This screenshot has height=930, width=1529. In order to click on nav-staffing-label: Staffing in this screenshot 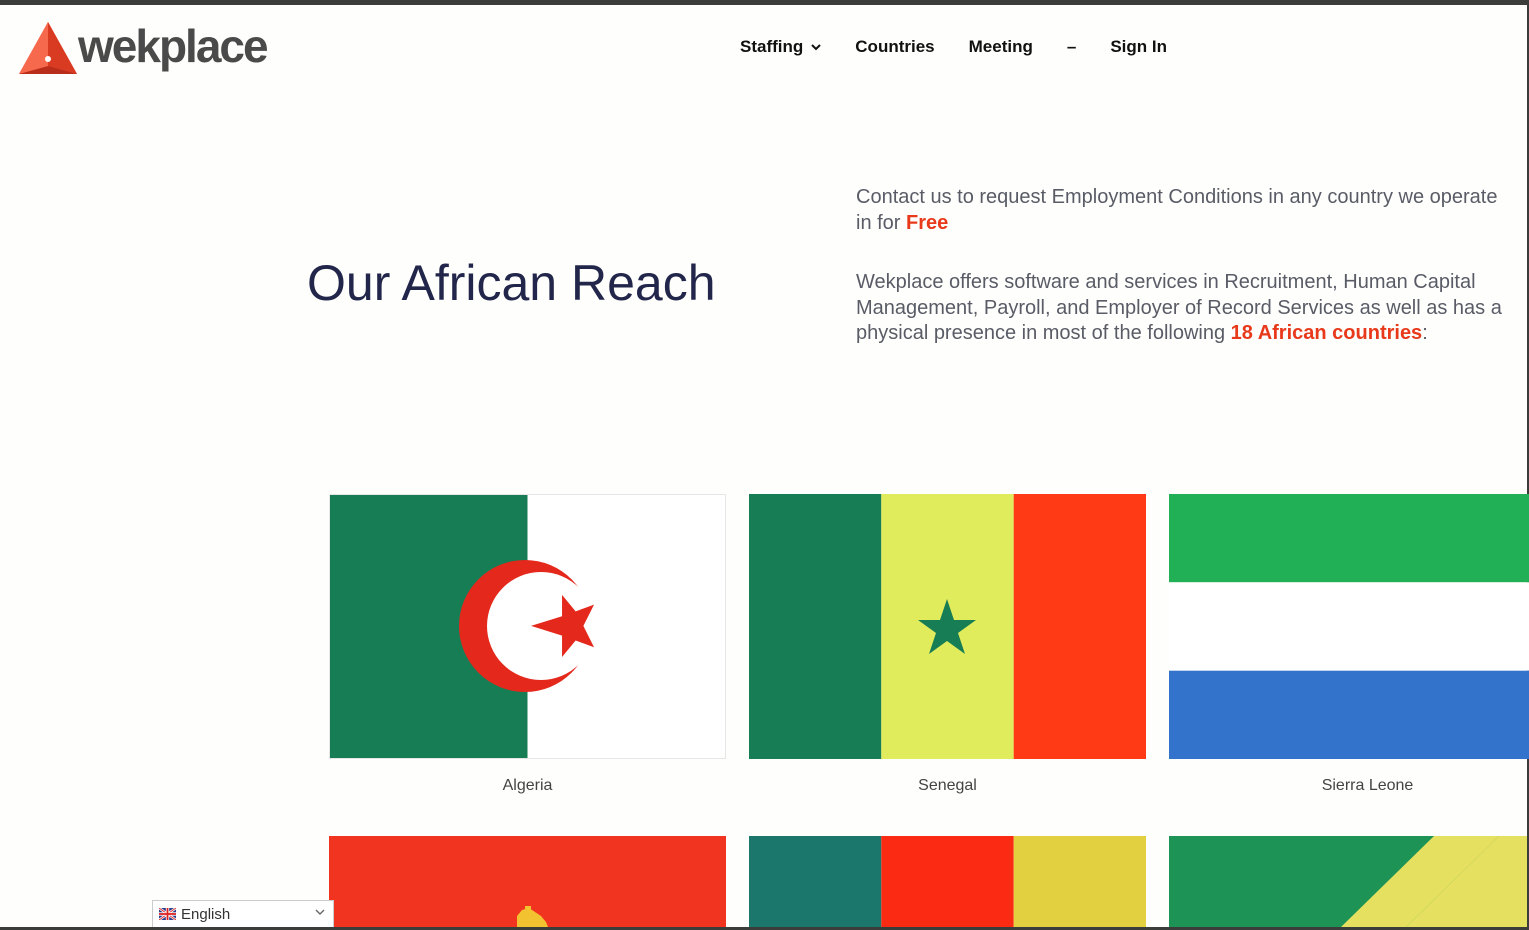, I will do `click(772, 46)`.